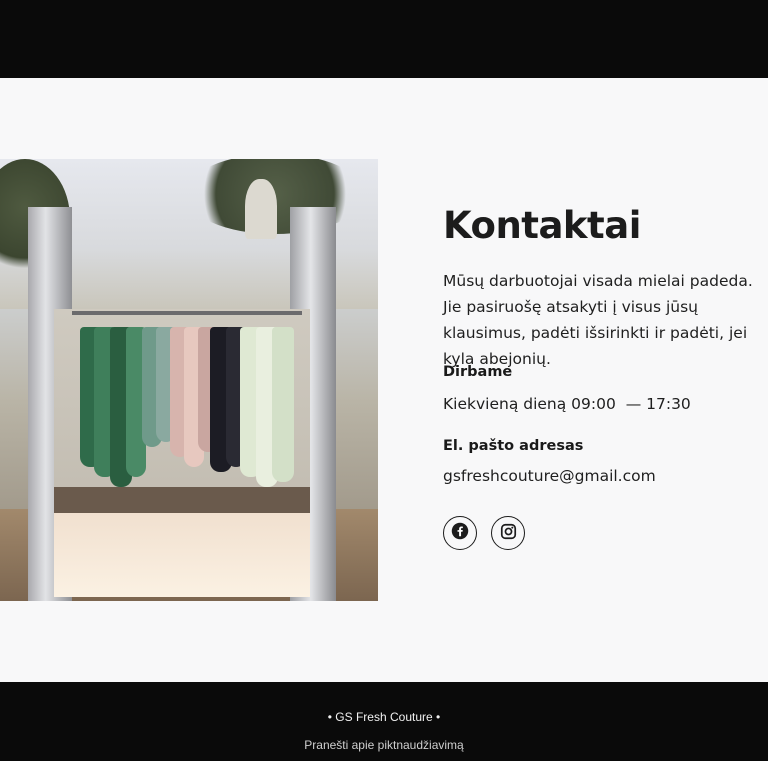 The width and height of the screenshot is (768, 761). Describe the element at coordinates (182, 555) in the screenshot. I see `lit-drawer` at that location.